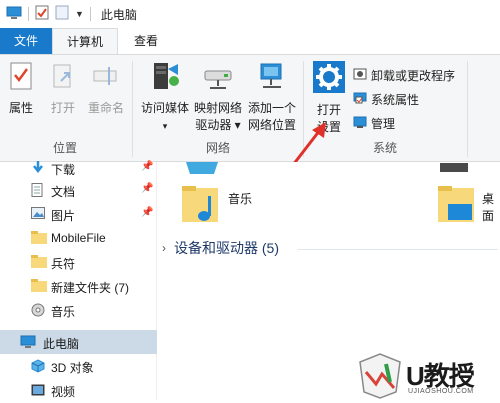  Describe the element at coordinates (250, 41) in the screenshot. I see `ribbon-tab-bar: 文件 计算机 查看` at that location.